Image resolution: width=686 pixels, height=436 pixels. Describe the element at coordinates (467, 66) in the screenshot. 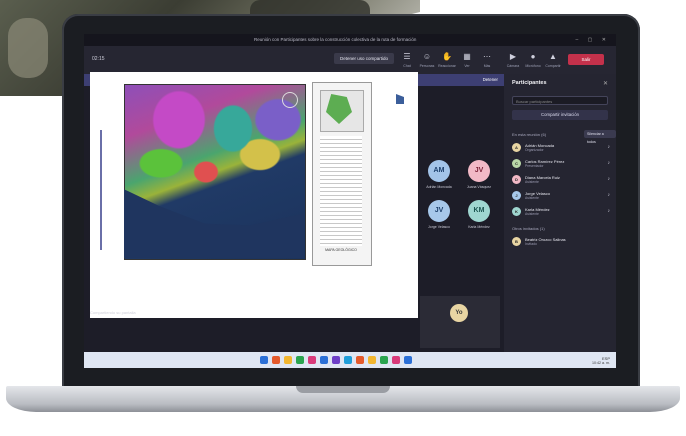

I see `toolbar-label-view: Ver` at that location.